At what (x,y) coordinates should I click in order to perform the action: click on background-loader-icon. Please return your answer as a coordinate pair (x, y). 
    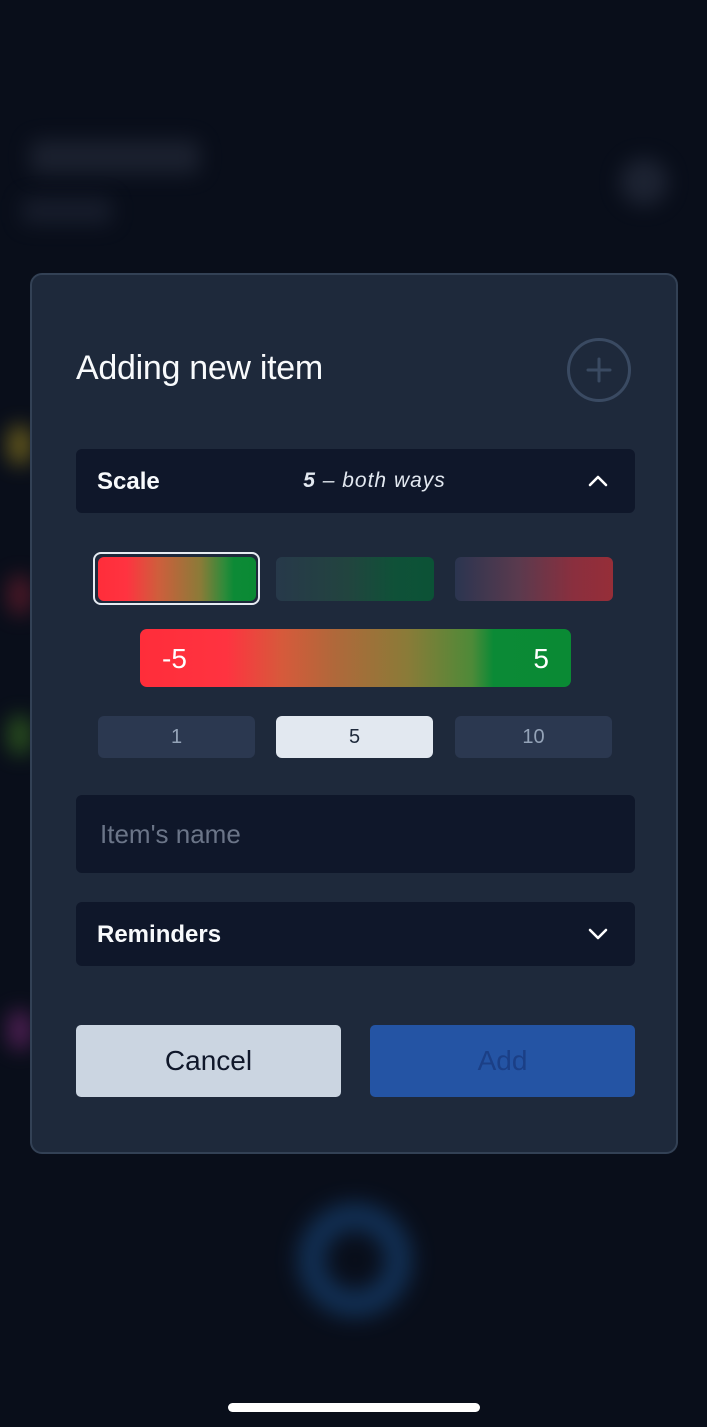
    Looking at the image, I should click on (355, 1260).